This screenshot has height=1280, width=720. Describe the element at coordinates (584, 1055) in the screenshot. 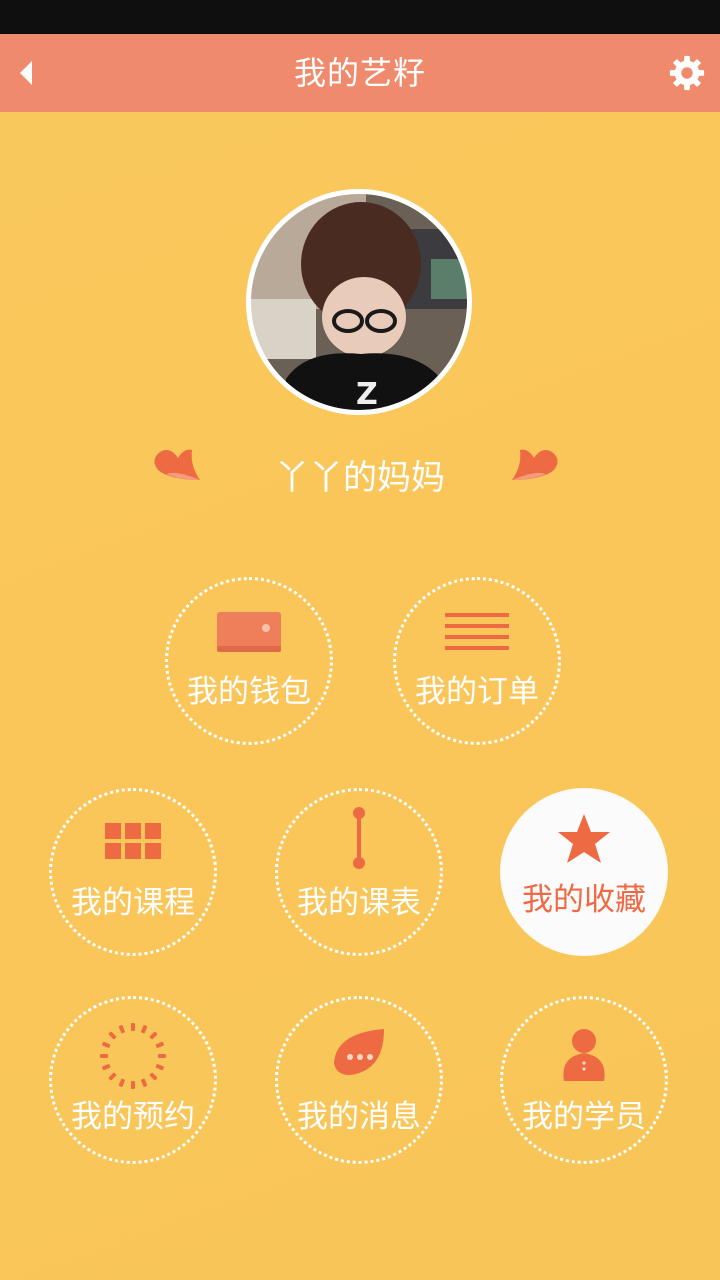

I see `student-icon` at that location.